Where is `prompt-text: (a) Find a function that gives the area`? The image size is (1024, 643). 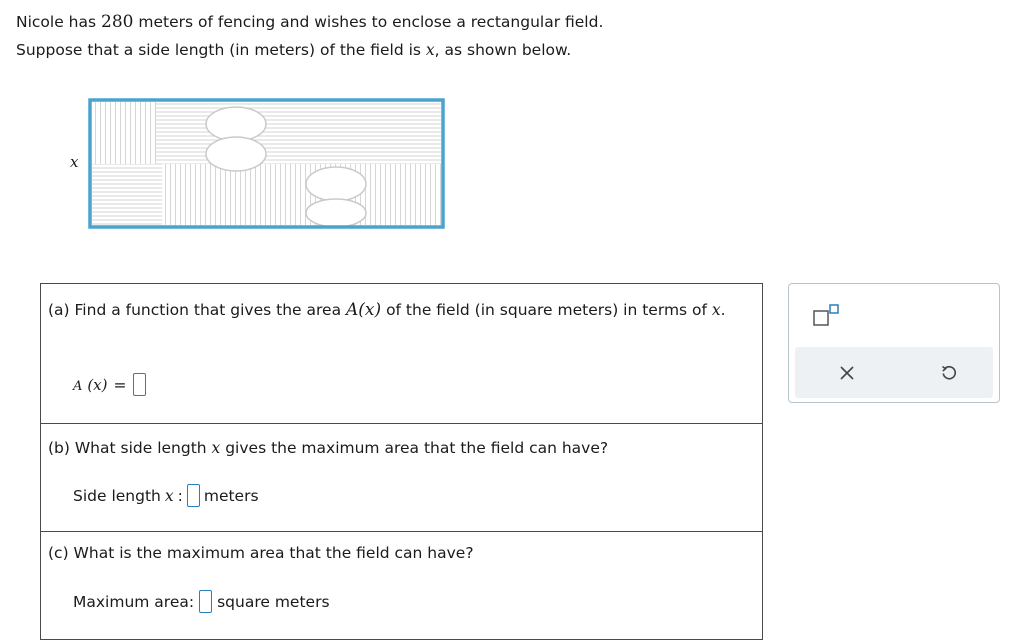
prompt-text: (a) Find a function that gives the area is located at coordinates (197, 310).